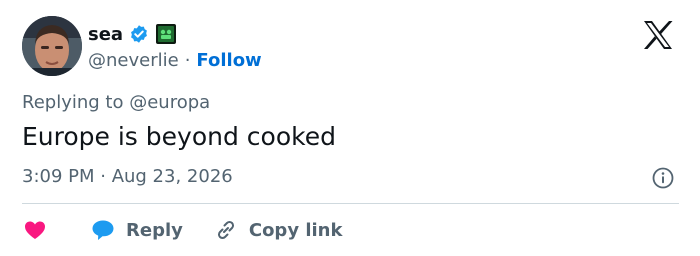 This screenshot has height=256, width=700. Describe the element at coordinates (139, 34) in the screenshot. I see `verified-badge-icon` at that location.